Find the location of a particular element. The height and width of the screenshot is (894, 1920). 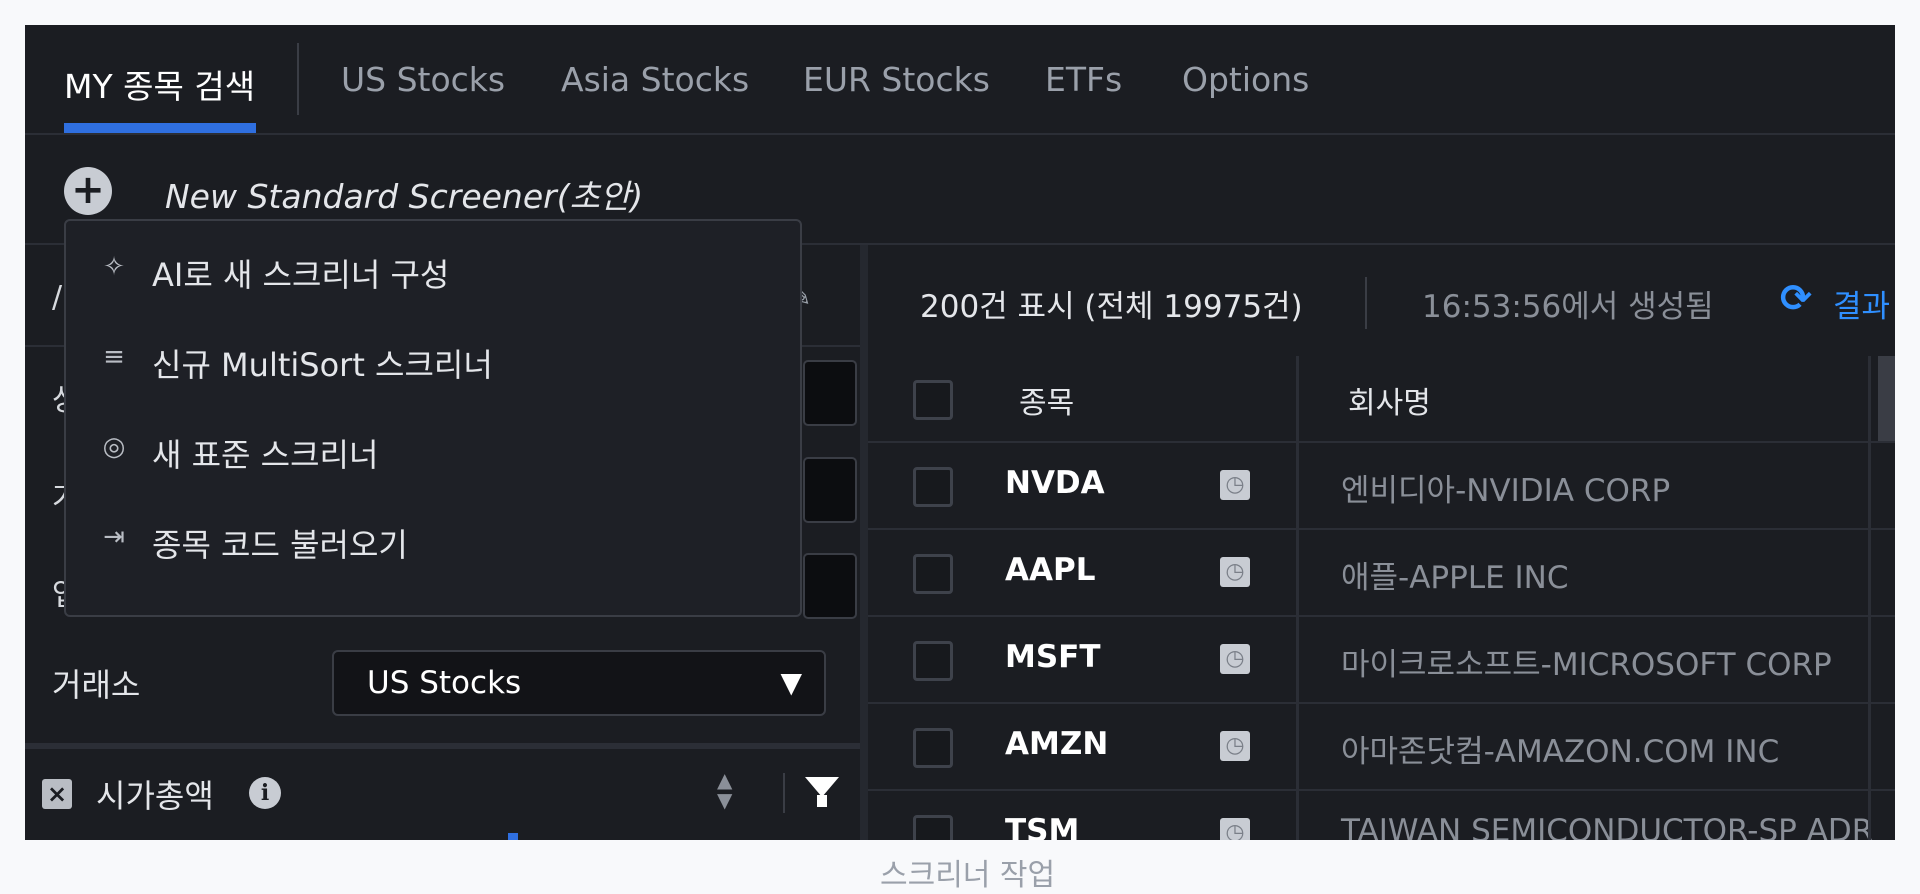

column-header-company: 회사명 is located at coordinates (1389, 400).